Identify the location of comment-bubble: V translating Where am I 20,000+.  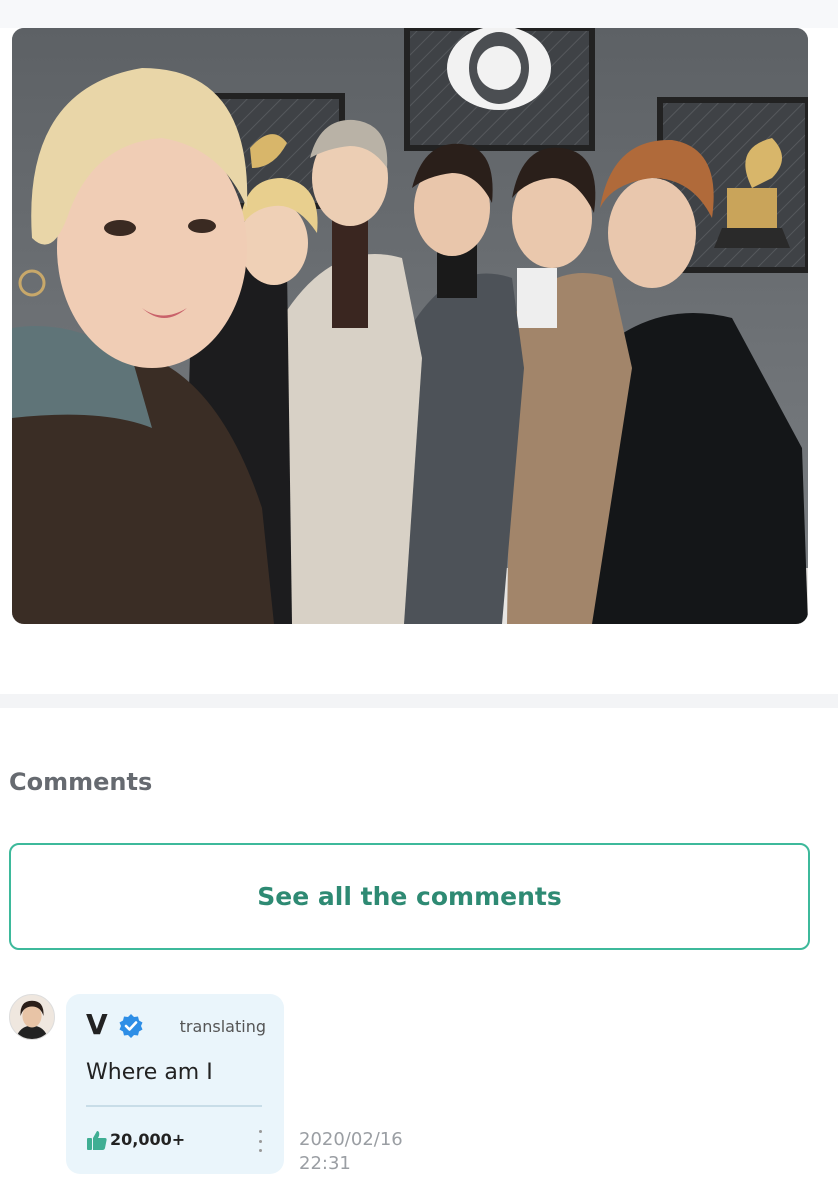
(175, 1084).